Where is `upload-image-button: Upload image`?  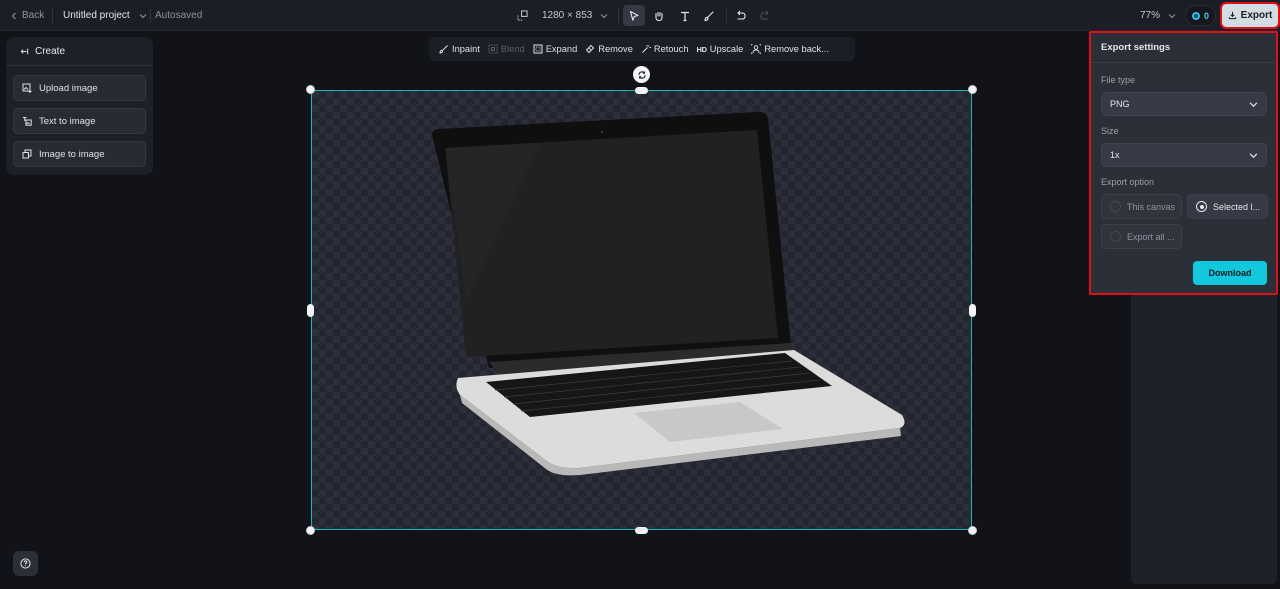
upload-image-button: Upload image is located at coordinates (79, 88).